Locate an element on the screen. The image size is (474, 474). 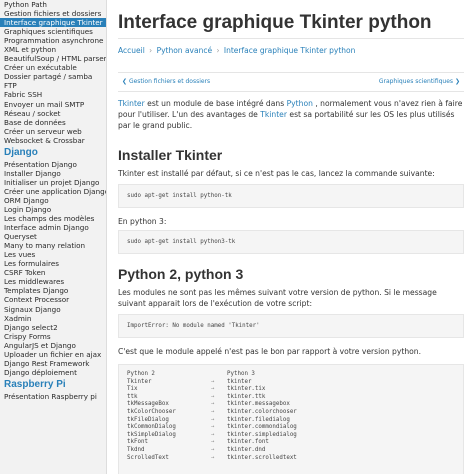
sidebar-item: Templates Django is located at coordinates (53, 290).